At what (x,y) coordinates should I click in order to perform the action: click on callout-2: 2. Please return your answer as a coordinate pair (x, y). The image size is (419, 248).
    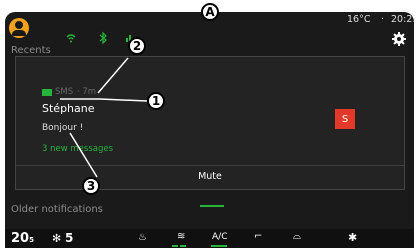
    Looking at the image, I should click on (137, 46).